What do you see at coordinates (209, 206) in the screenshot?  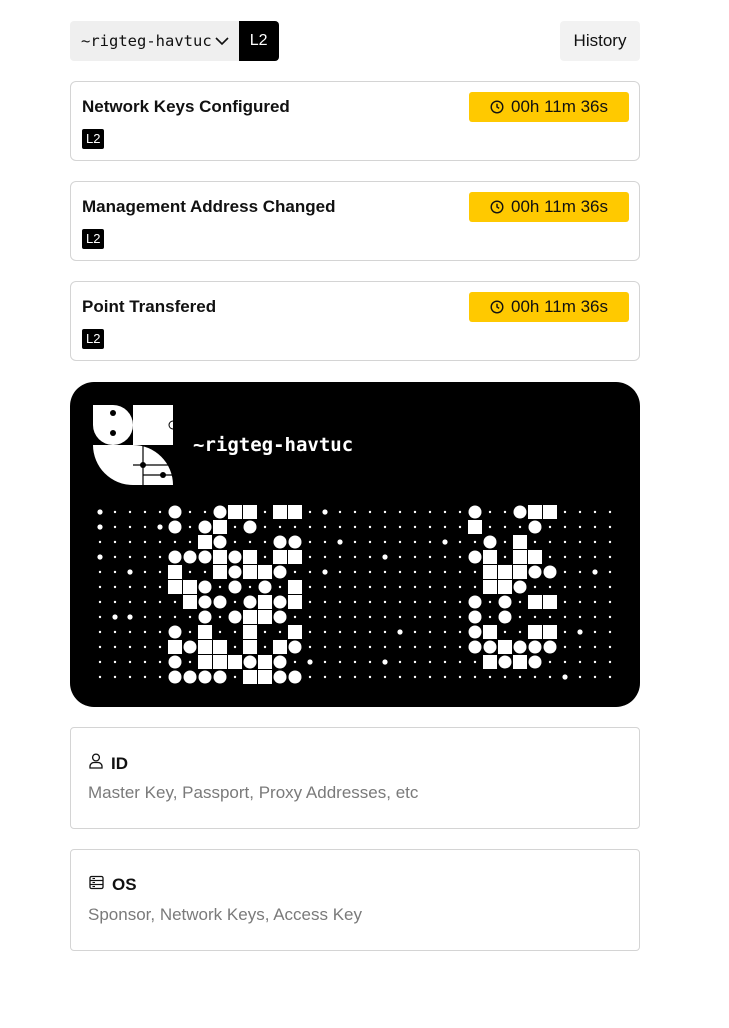 I see `event-title: Management Address Changed` at bounding box center [209, 206].